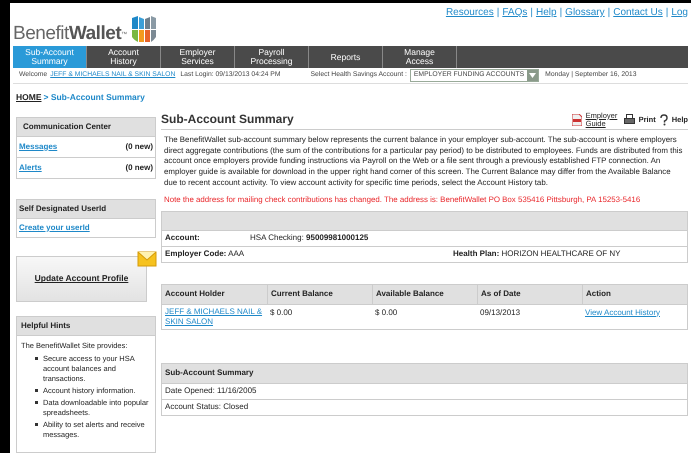 The height and width of the screenshot is (453, 691). Describe the element at coordinates (309, 238) in the screenshot. I see `account-value: HSA Checking: 95009981000125` at that location.